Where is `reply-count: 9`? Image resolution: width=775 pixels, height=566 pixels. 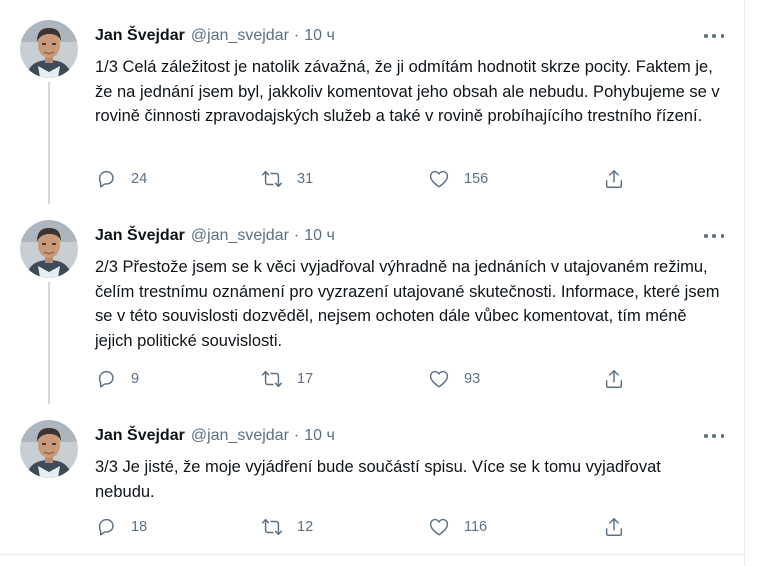 reply-count: 9 is located at coordinates (135, 379).